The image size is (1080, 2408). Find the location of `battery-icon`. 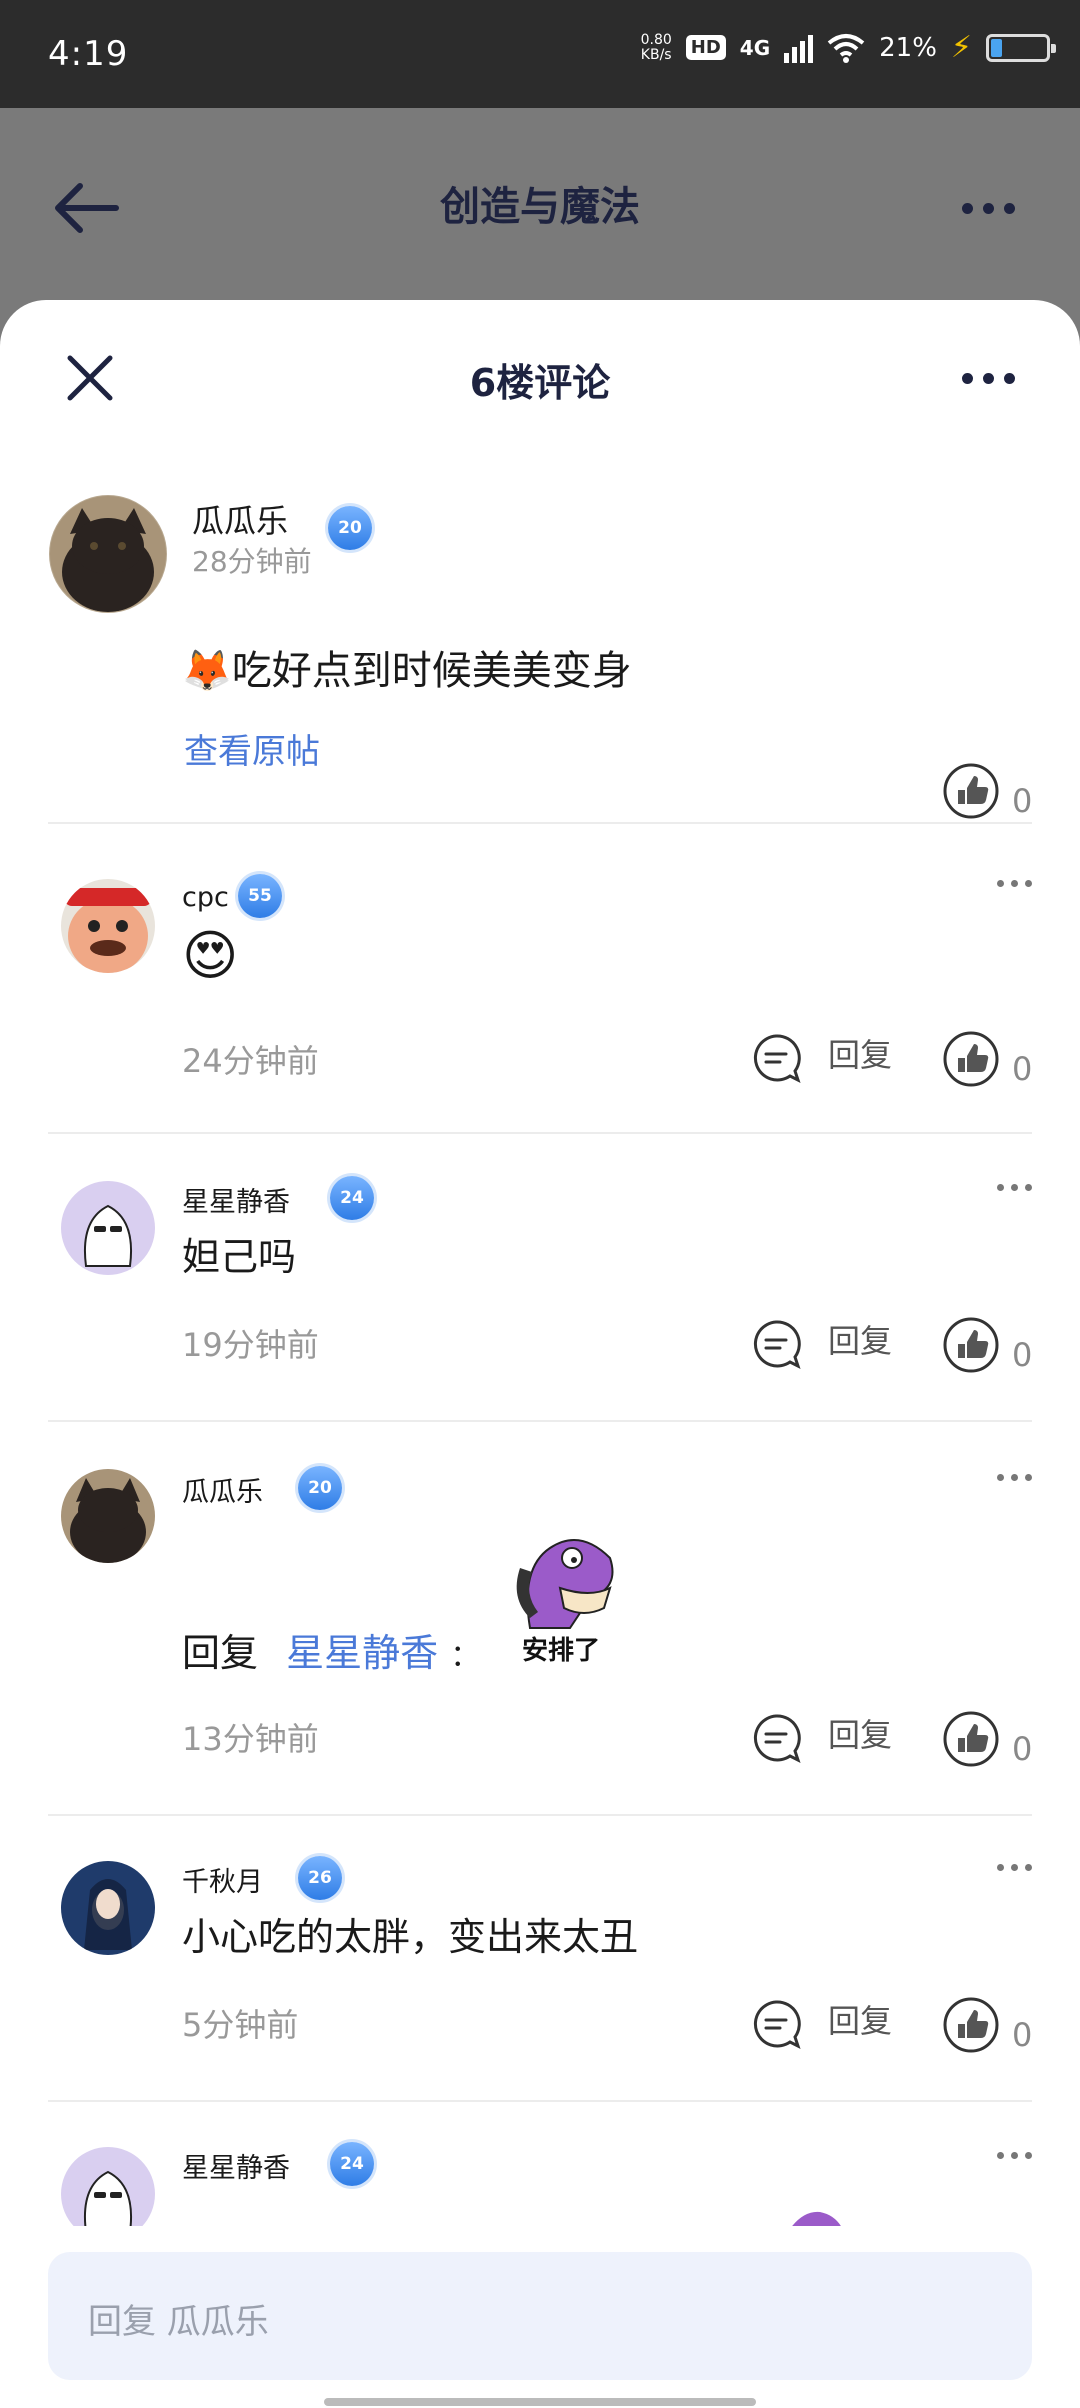

battery-icon is located at coordinates (1021, 47).